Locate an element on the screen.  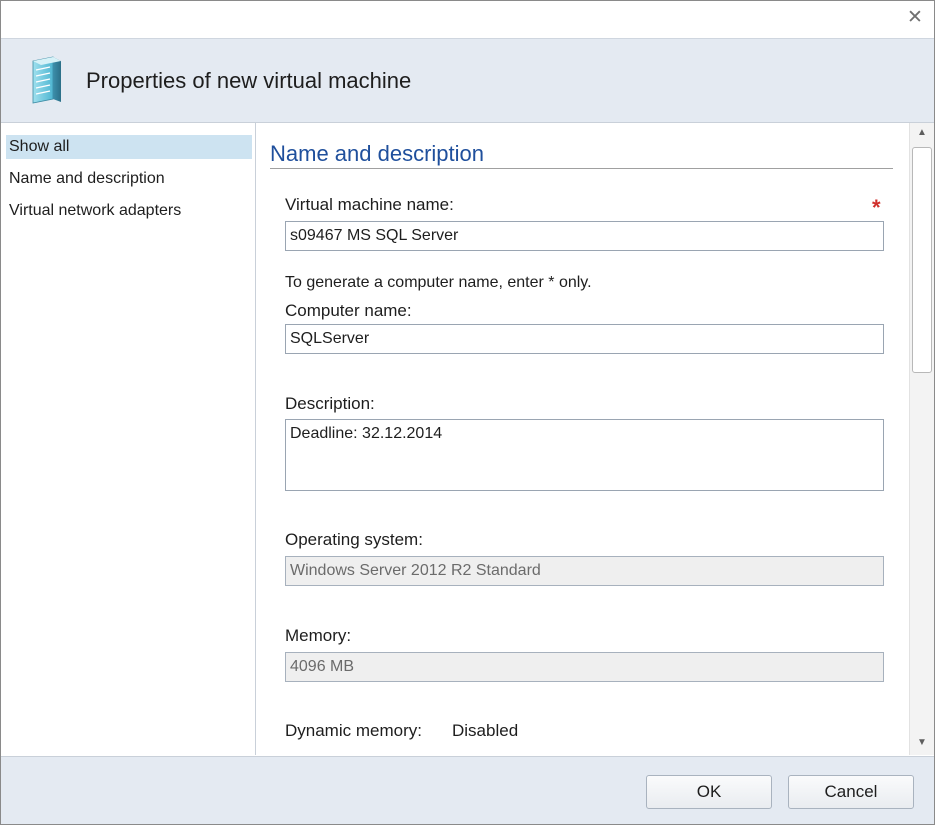
sidebar-item-name-and-description: Name and description is located at coordinates (129, 179).